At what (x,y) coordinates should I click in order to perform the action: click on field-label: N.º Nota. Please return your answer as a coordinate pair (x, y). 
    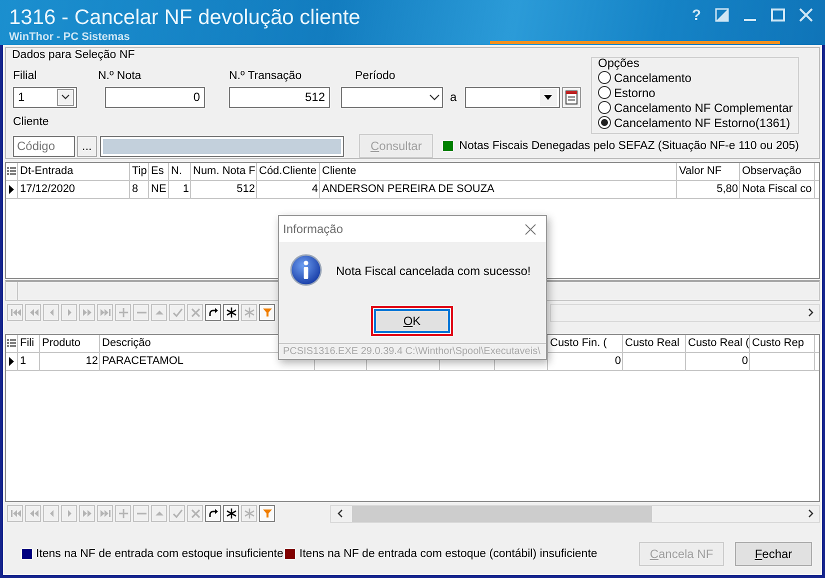
    Looking at the image, I should click on (120, 76).